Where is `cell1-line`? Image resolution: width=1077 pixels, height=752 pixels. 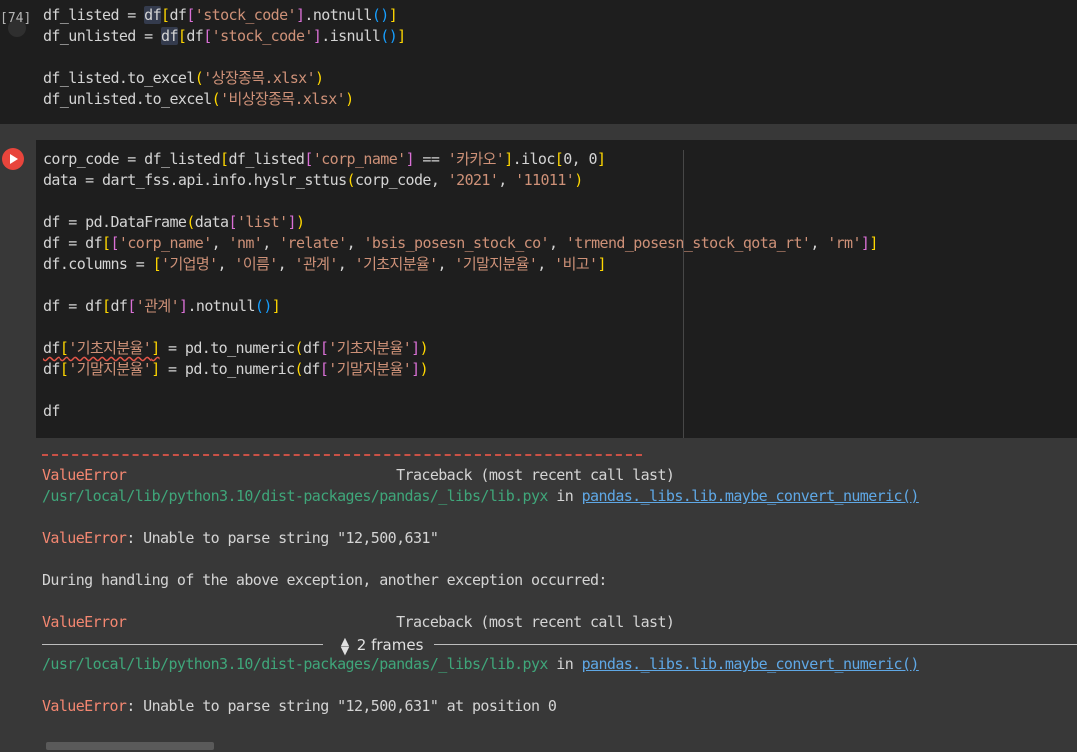 cell1-line is located at coordinates (224, 57).